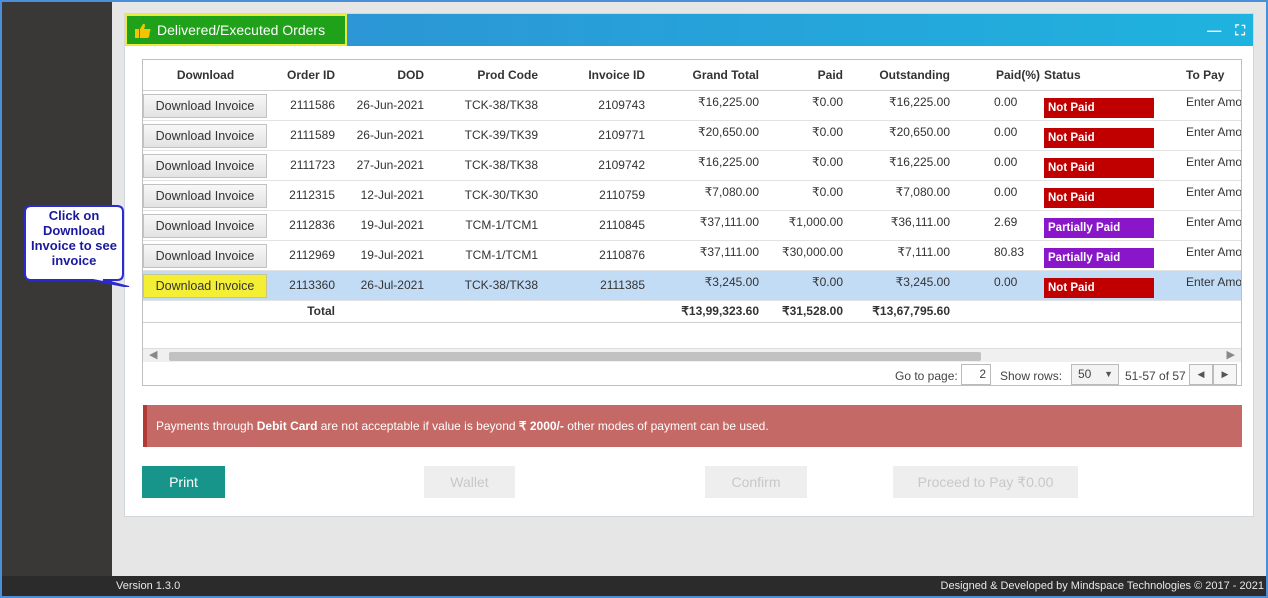 This screenshot has height=598, width=1268. Describe the element at coordinates (1031, 376) in the screenshot. I see `show-rows-label: Show rows:` at that location.